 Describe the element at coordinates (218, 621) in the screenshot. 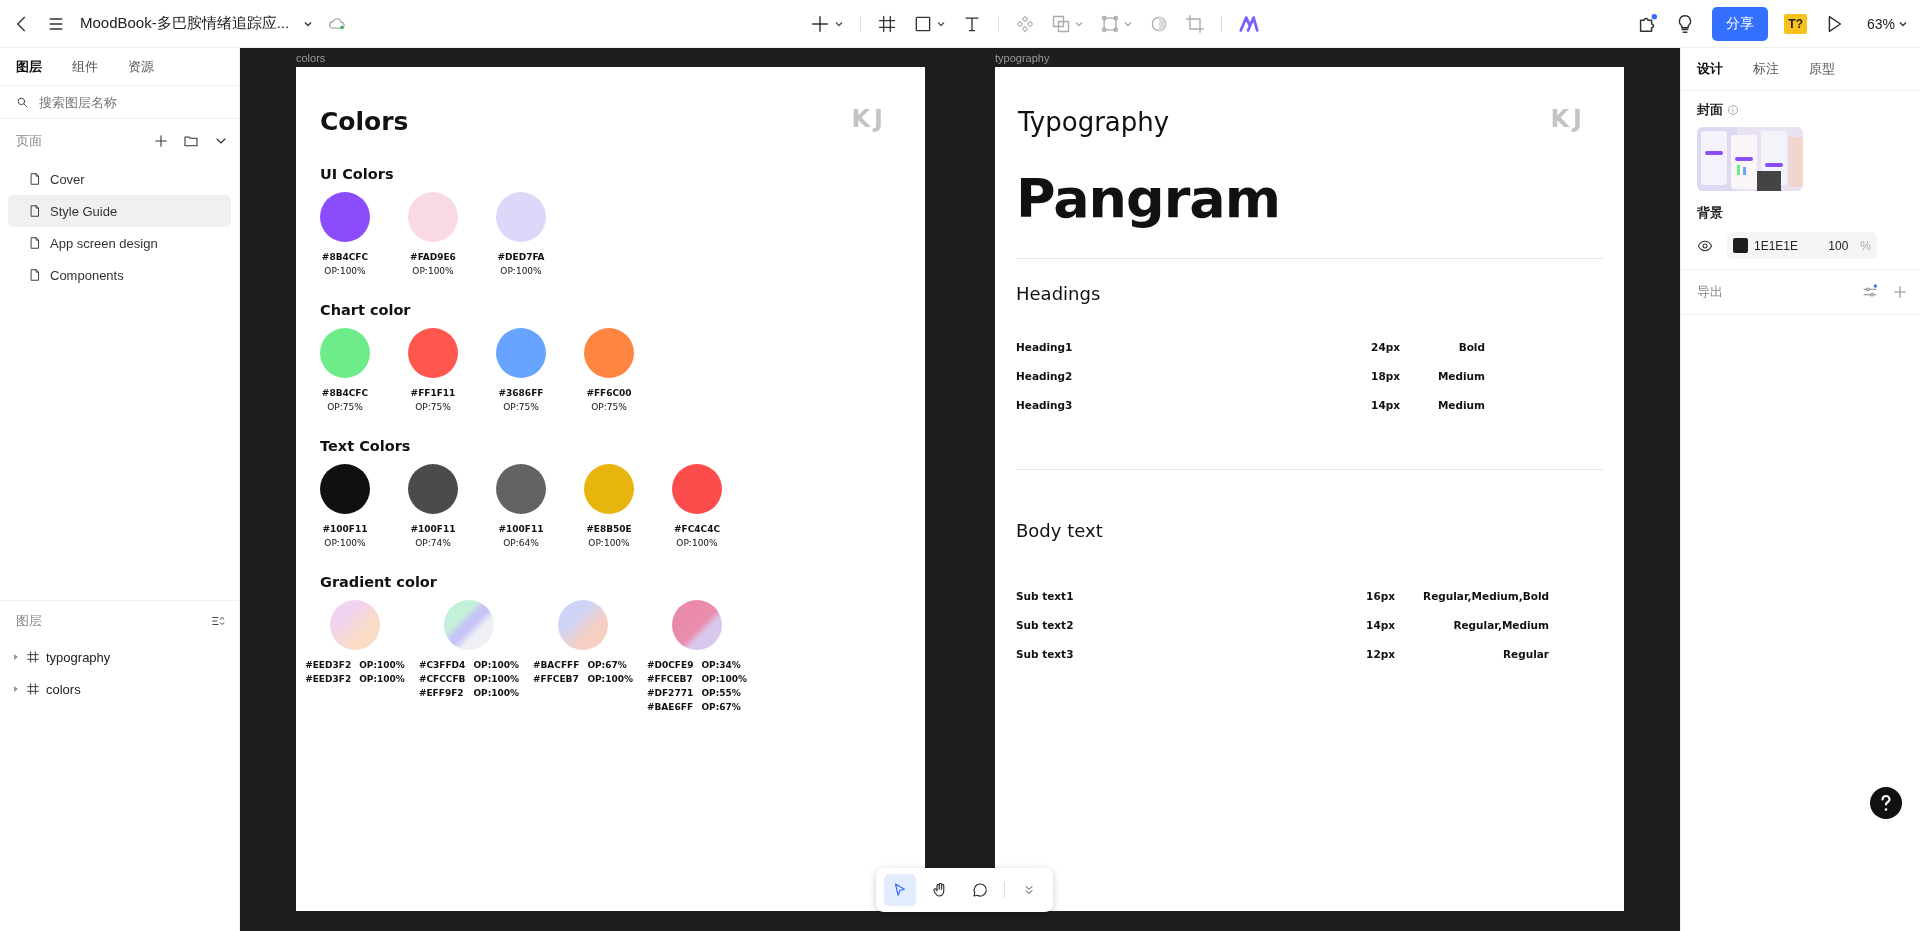

I see `sort-icon` at that location.